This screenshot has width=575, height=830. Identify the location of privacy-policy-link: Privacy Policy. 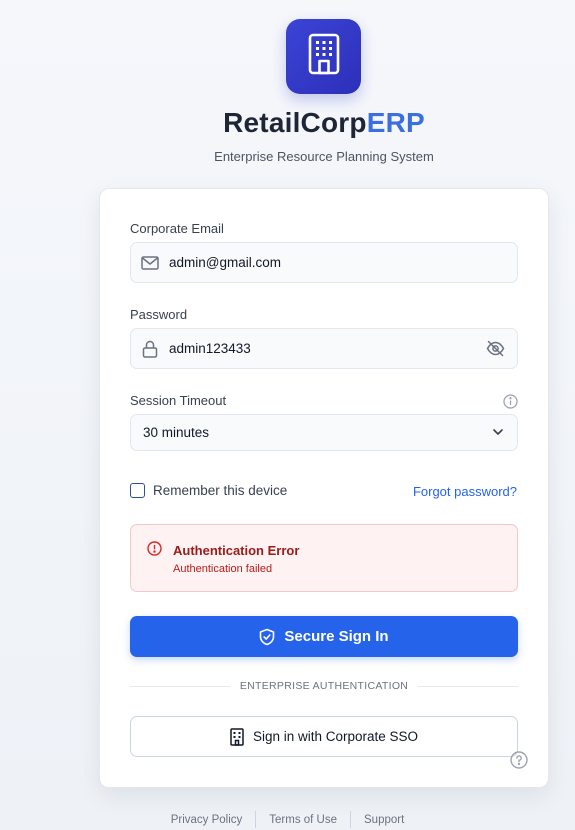
(207, 820).